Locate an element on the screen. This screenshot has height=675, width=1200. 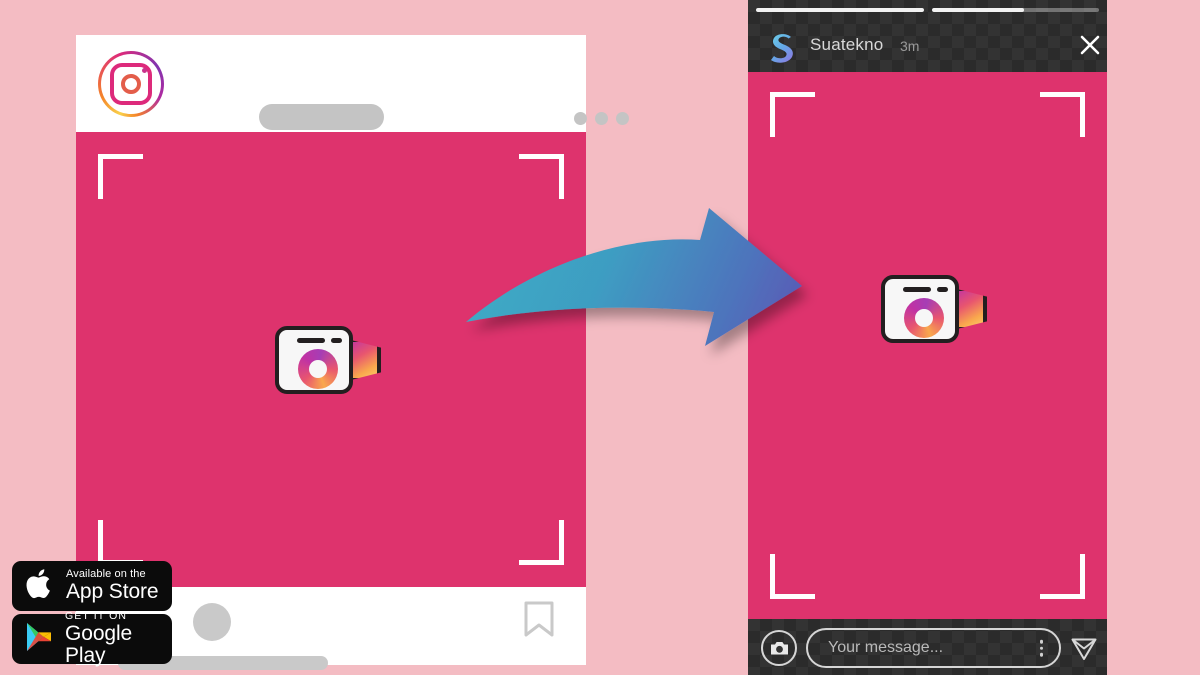
google-play-line-1: GET IT ON is located at coordinates (96, 615).